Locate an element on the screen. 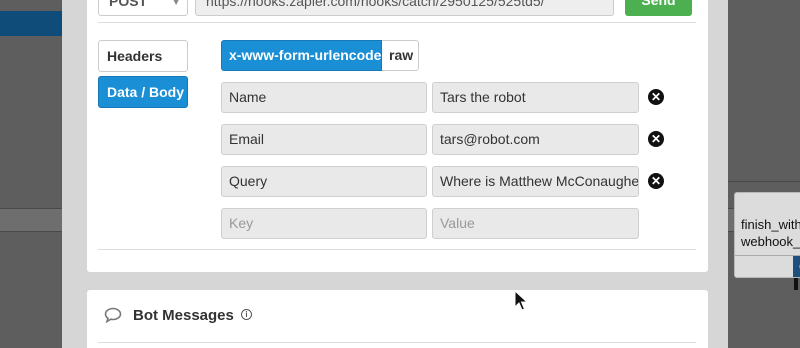  speech-bubble-icon is located at coordinates (113, 317).